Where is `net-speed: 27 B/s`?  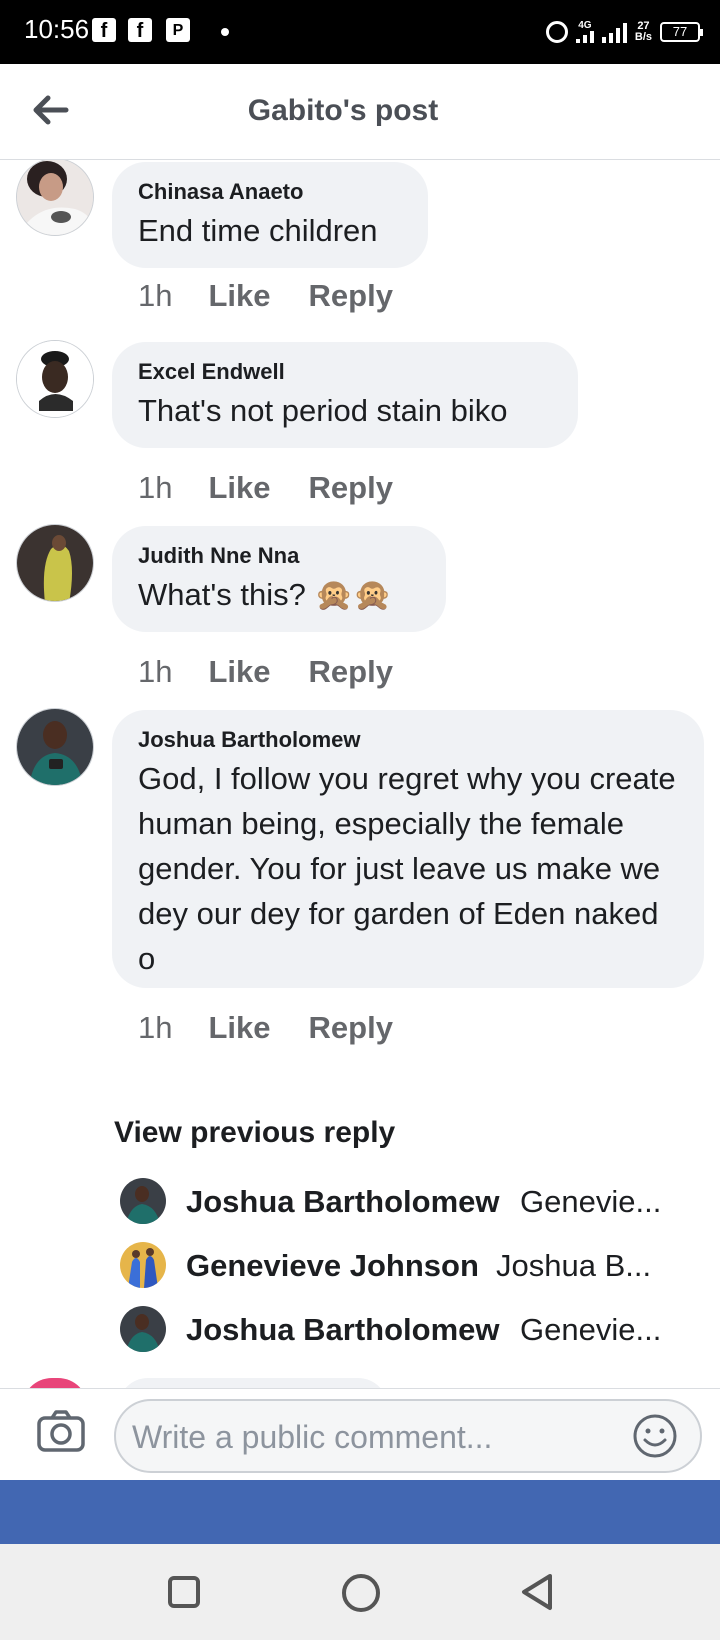 net-speed: 27 B/s is located at coordinates (643, 32).